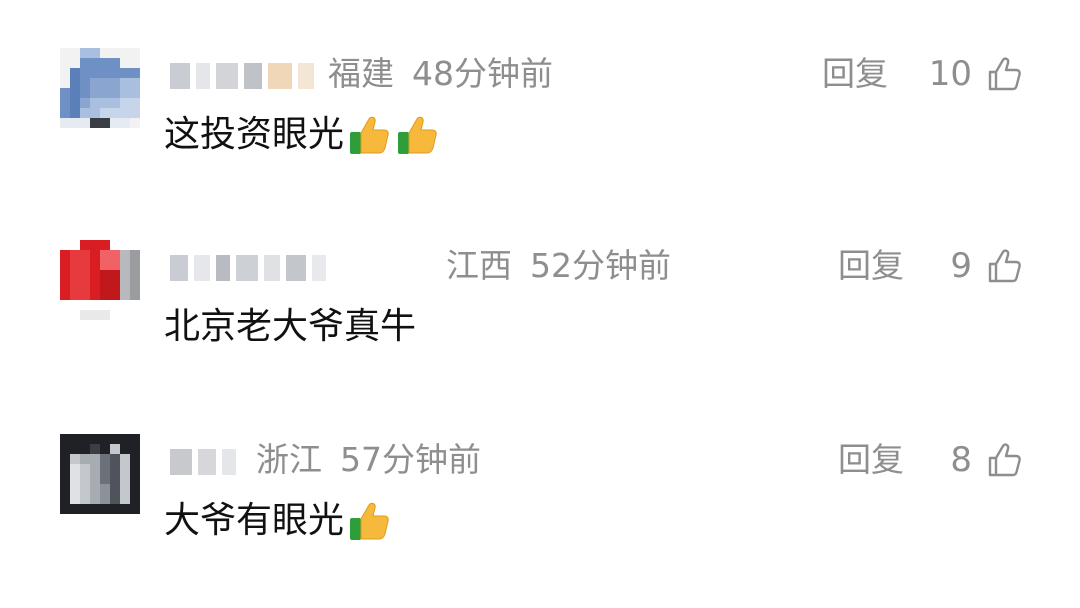 This screenshot has width=1080, height=608. I want to click on like-button: 8, so click(987, 460).